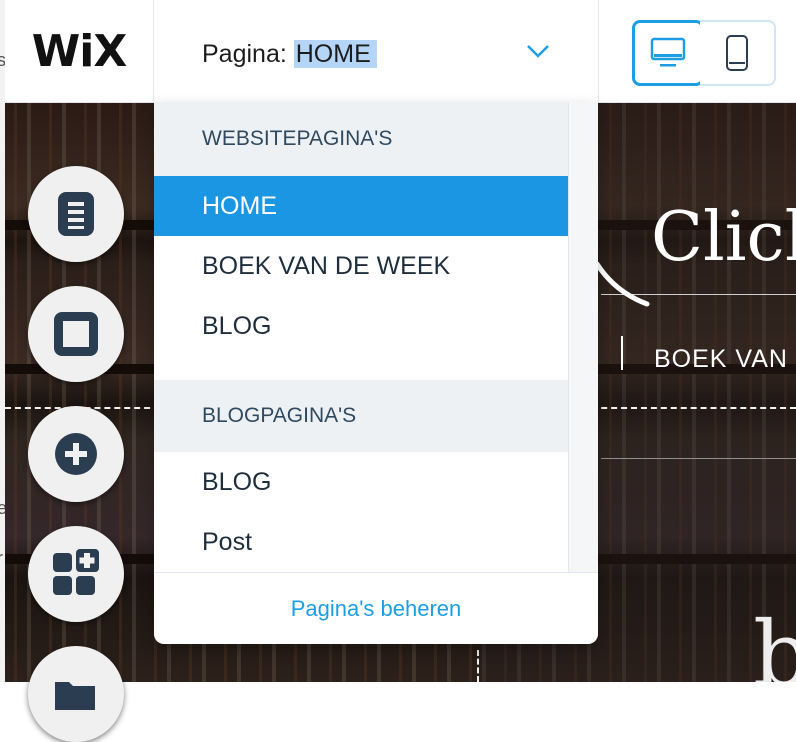 Image resolution: width=796 pixels, height=742 pixels. I want to click on manage-pages-link: Pagina's beheren, so click(376, 608).